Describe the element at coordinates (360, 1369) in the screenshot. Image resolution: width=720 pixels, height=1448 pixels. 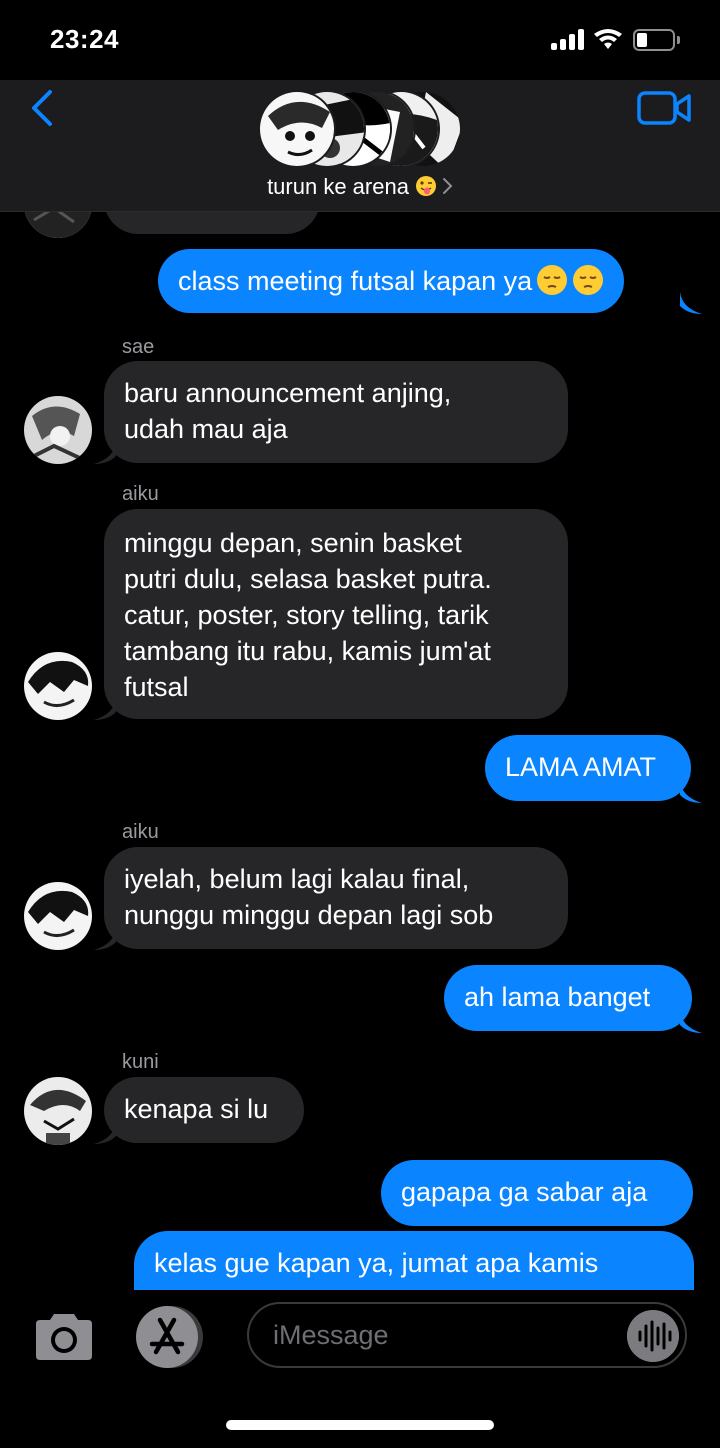
I see `composer-bar` at that location.